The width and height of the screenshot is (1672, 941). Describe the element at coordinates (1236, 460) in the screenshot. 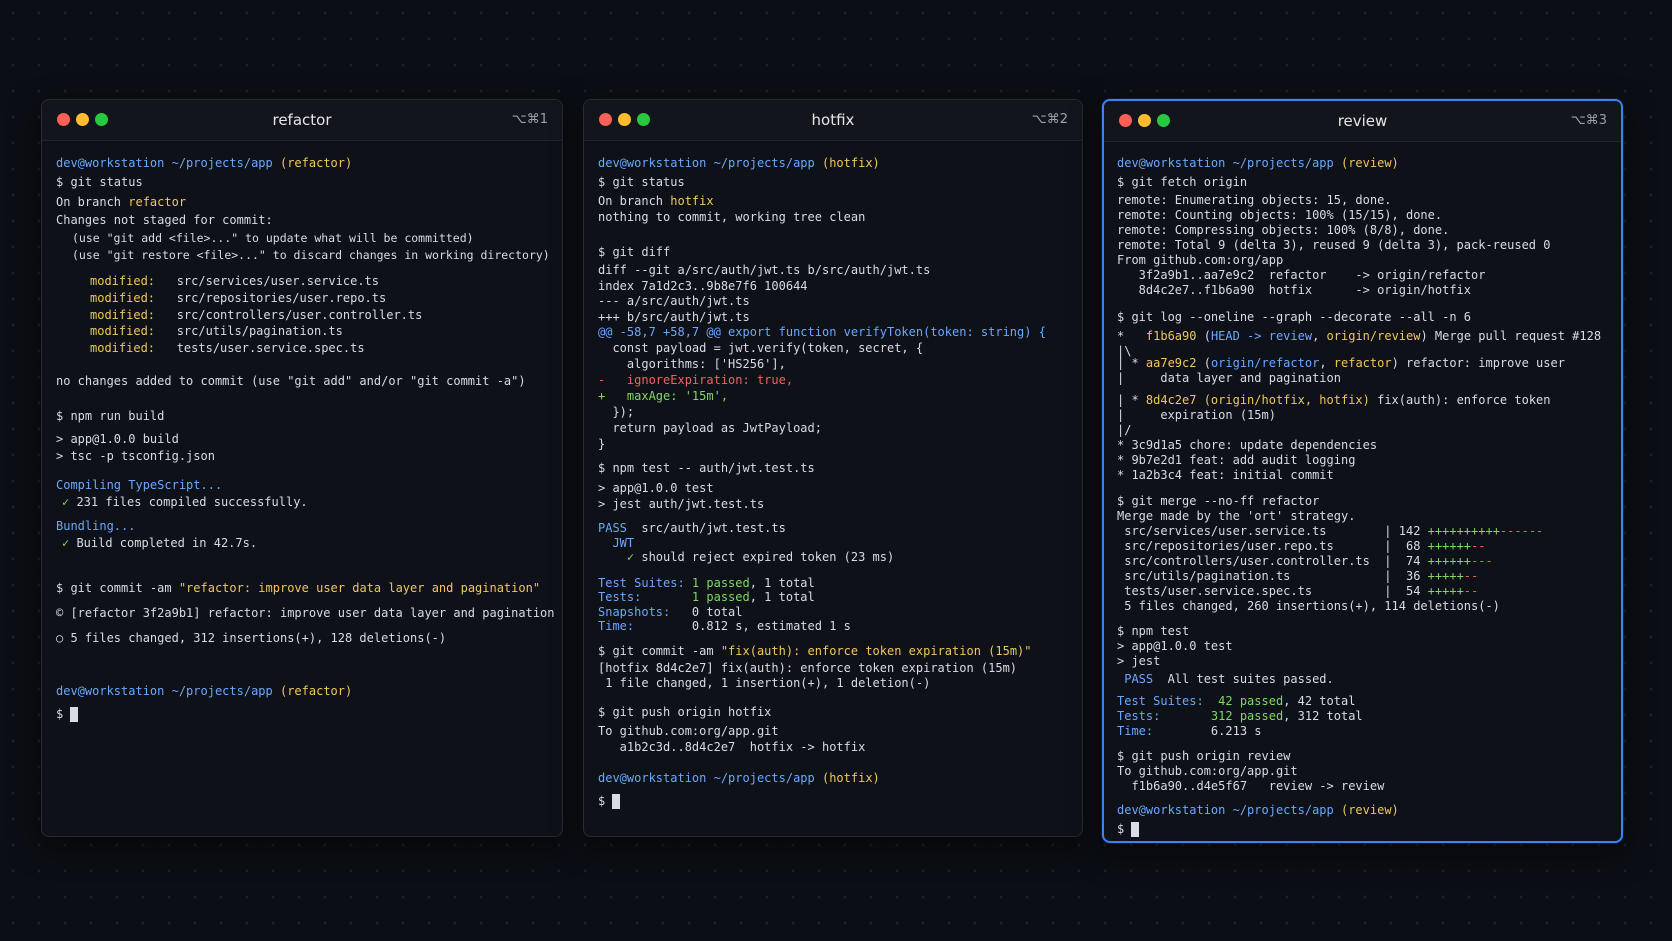

I see `terminal-text: * 9b7e2d1 feat: add audit logging` at that location.